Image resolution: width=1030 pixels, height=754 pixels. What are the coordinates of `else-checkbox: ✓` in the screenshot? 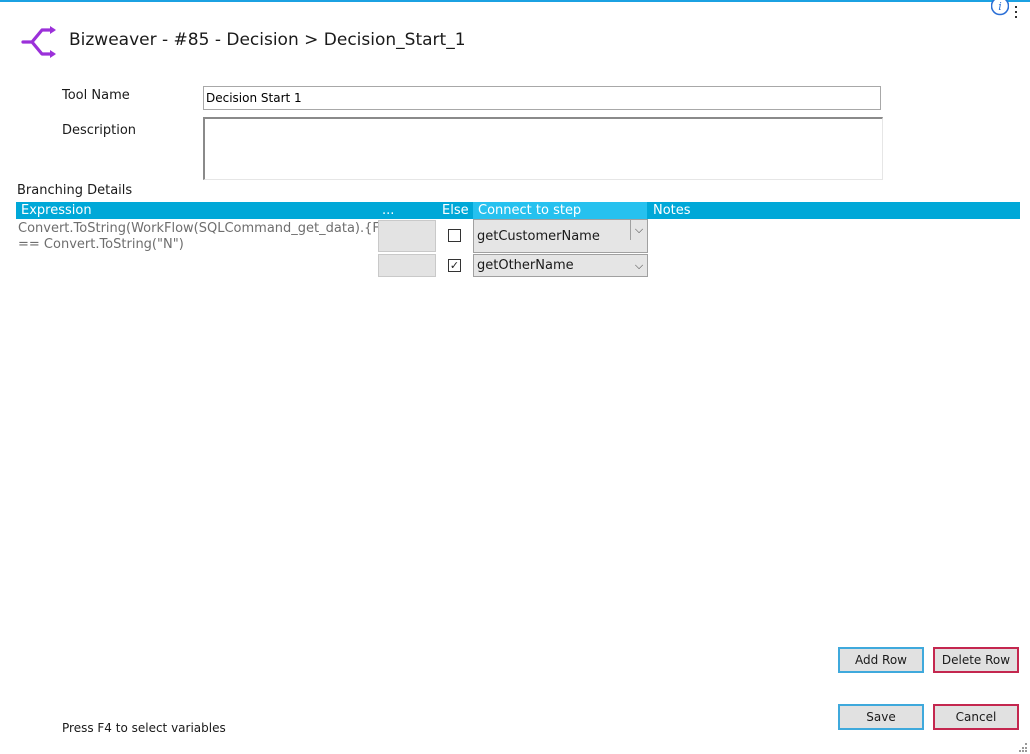 It's located at (454, 265).